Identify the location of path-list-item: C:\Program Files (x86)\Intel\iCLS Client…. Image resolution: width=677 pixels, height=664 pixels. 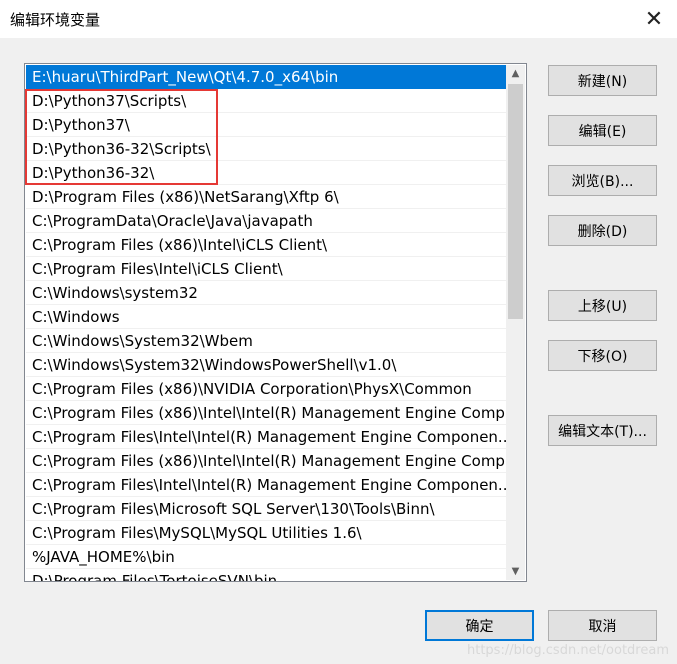
(266, 245).